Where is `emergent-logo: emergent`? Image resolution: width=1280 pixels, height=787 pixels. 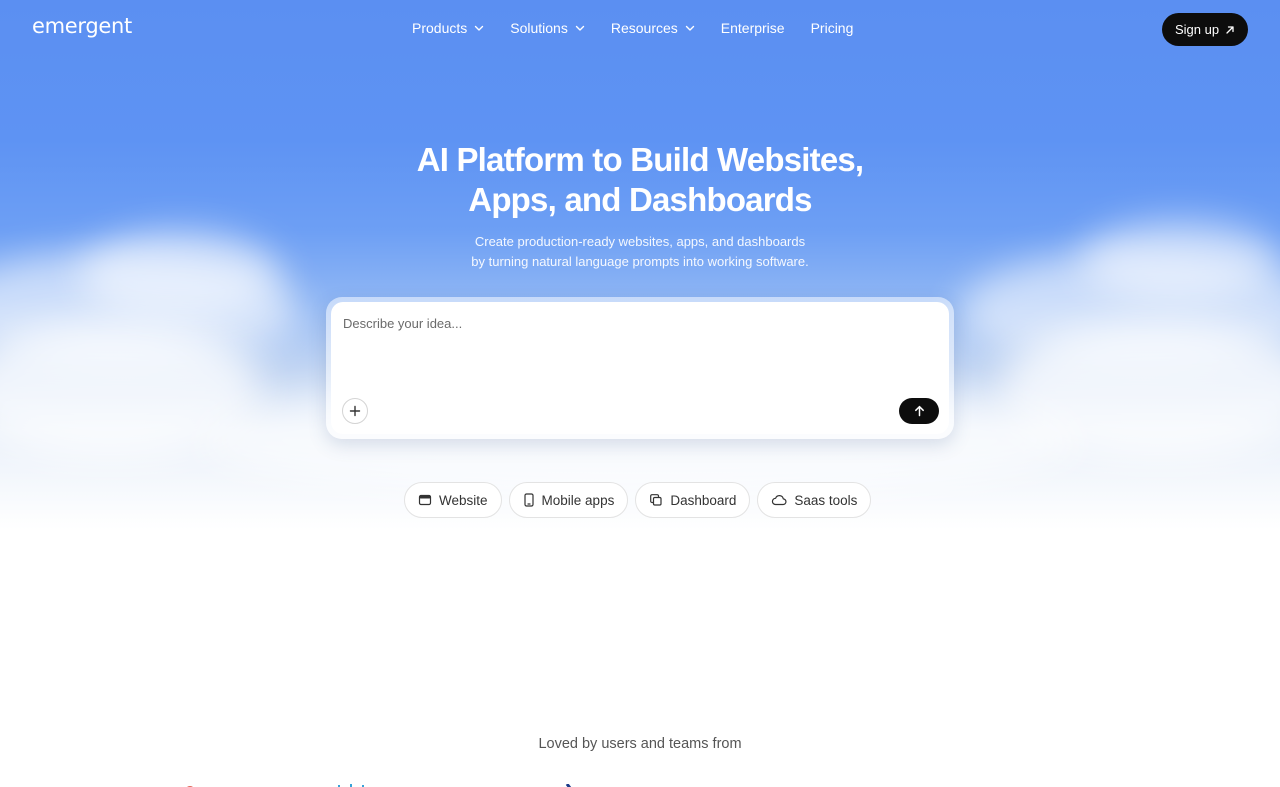
emergent-logo: emergent is located at coordinates (82, 26).